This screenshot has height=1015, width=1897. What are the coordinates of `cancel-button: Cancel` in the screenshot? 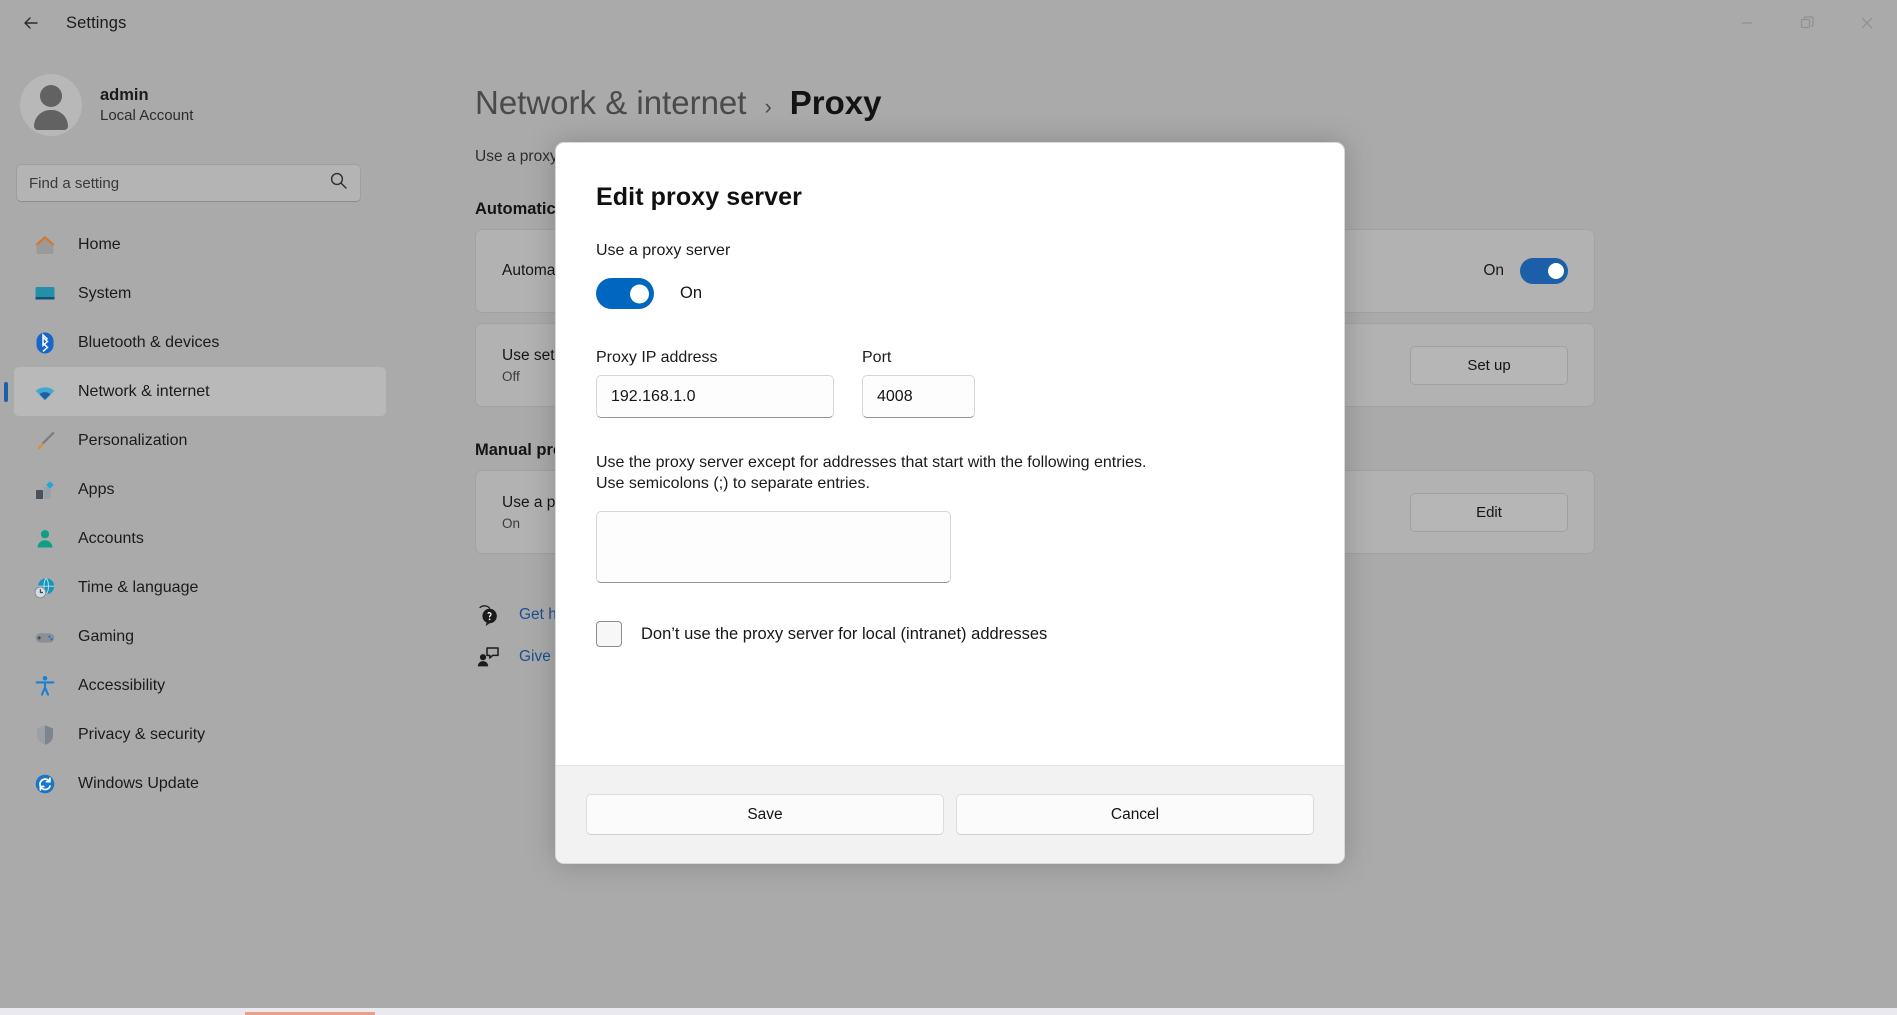 It's located at (1135, 814).